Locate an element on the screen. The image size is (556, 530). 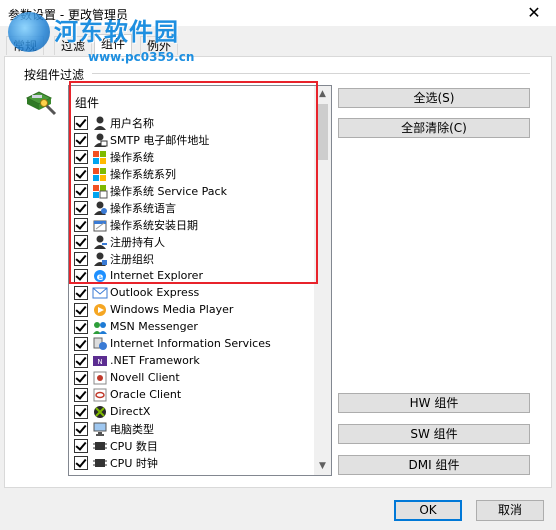
item-label: Windows Media Player is located at coordinates (172, 309).